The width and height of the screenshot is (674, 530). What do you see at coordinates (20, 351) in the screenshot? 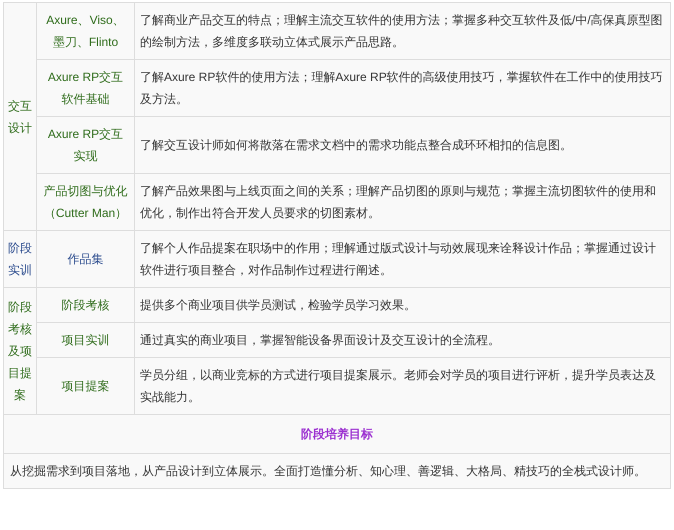
I see `group-label: 阶段考核及项目提案` at bounding box center [20, 351].